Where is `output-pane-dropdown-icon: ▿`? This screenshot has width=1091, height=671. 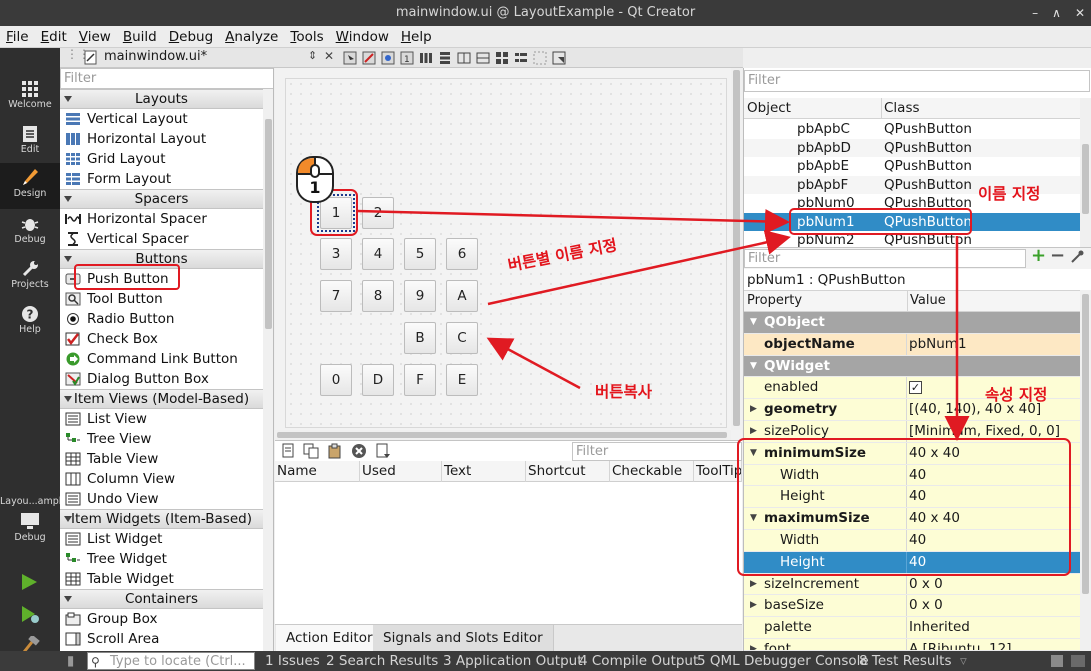 output-pane-dropdown-icon: ▿ is located at coordinates (963, 661).